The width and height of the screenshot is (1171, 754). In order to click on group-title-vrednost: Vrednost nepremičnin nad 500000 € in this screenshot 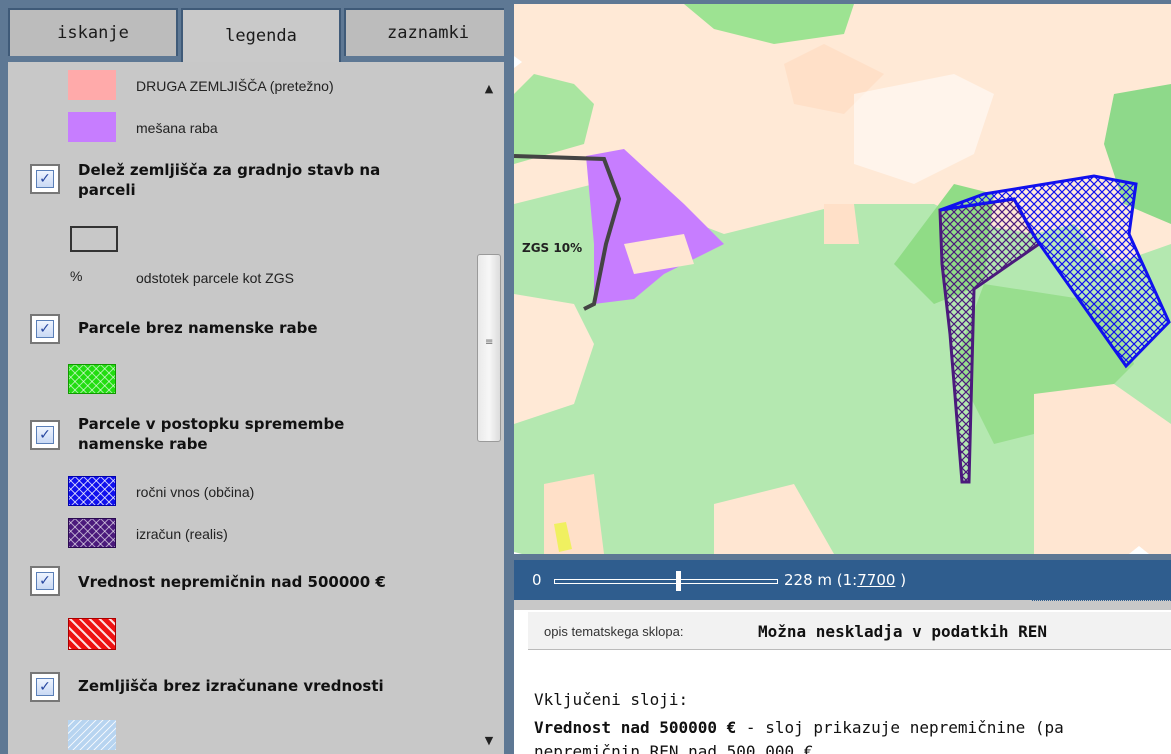, I will do `click(232, 582)`.